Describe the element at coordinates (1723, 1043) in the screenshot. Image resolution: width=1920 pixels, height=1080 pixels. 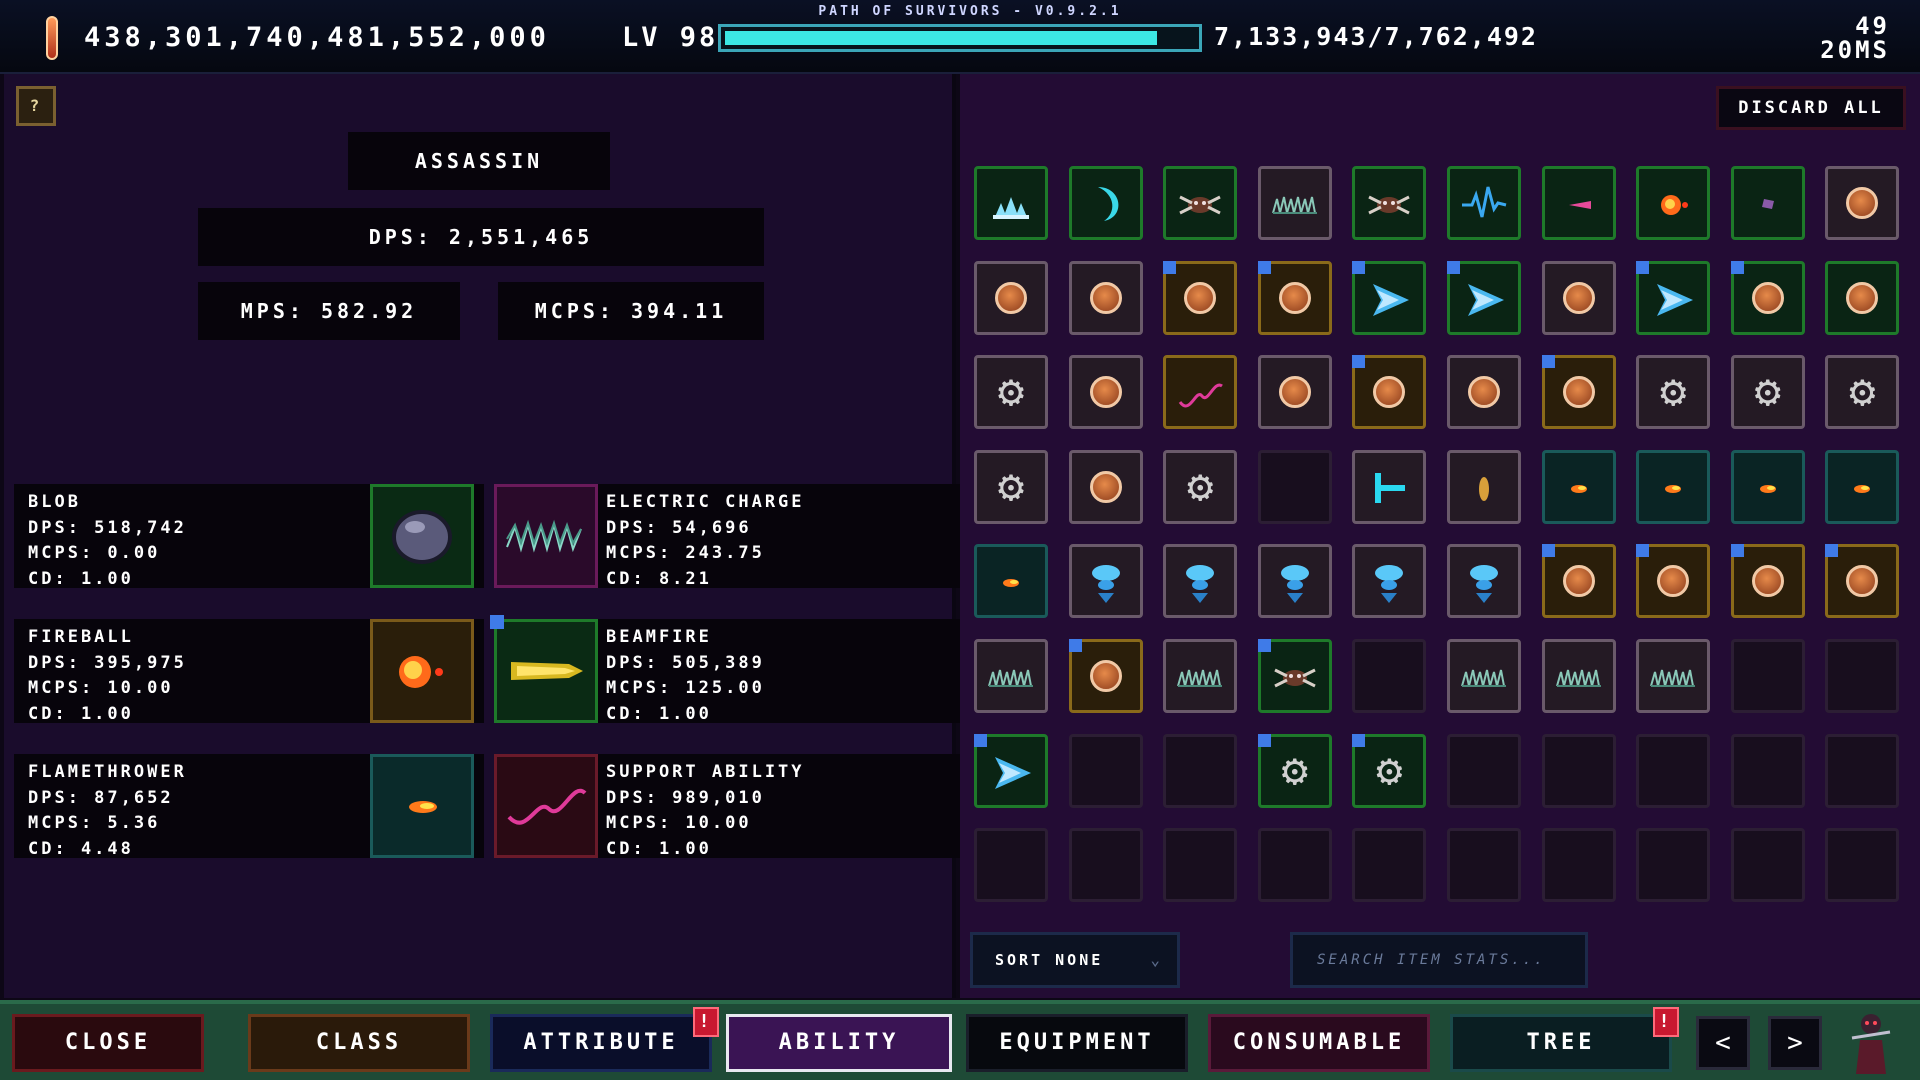
I see `previous-button: <` at that location.